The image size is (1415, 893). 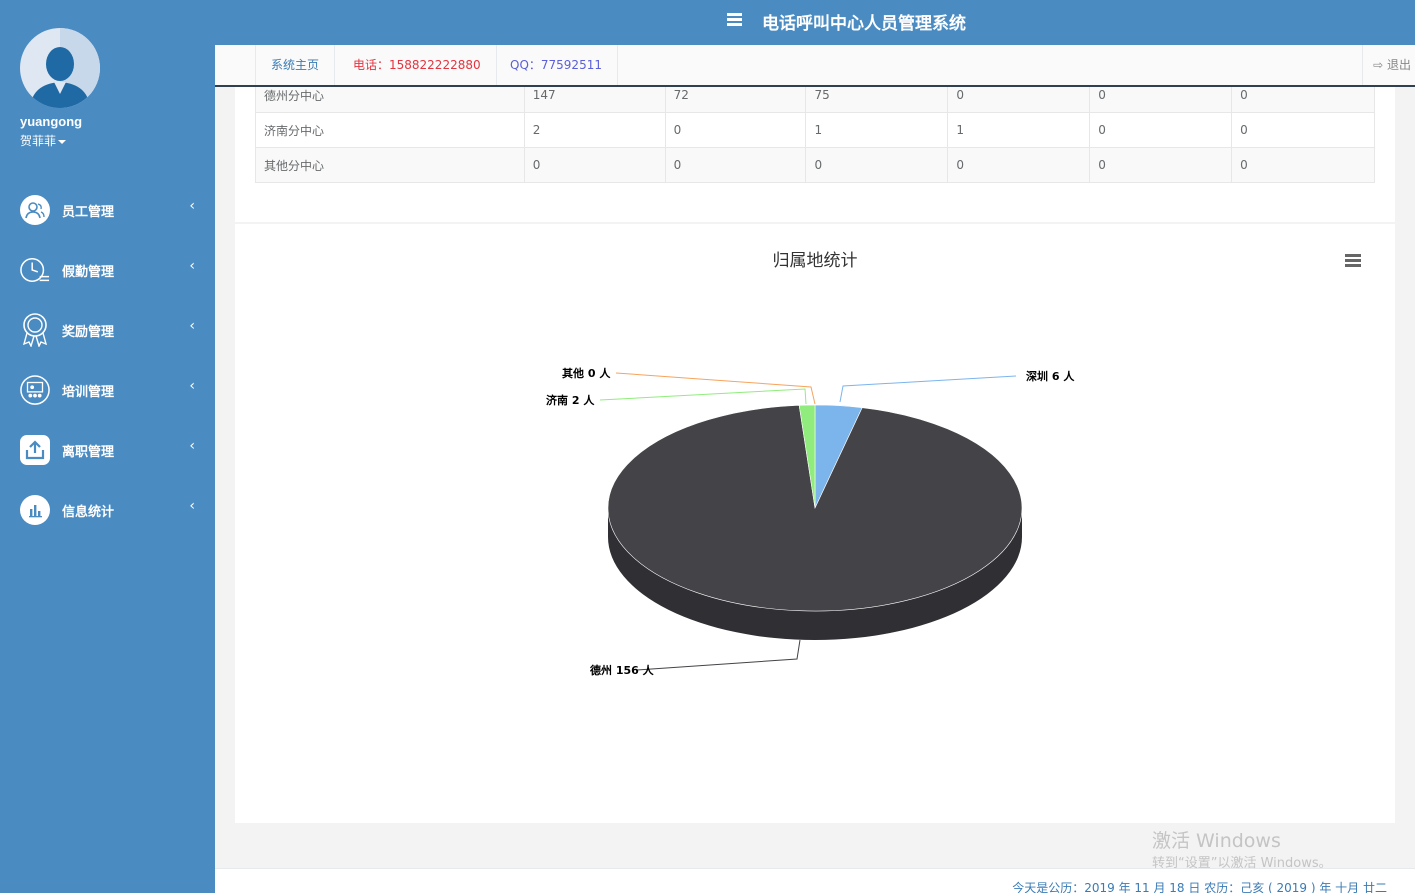 I want to click on caret-down-icon, so click(x=62, y=141).